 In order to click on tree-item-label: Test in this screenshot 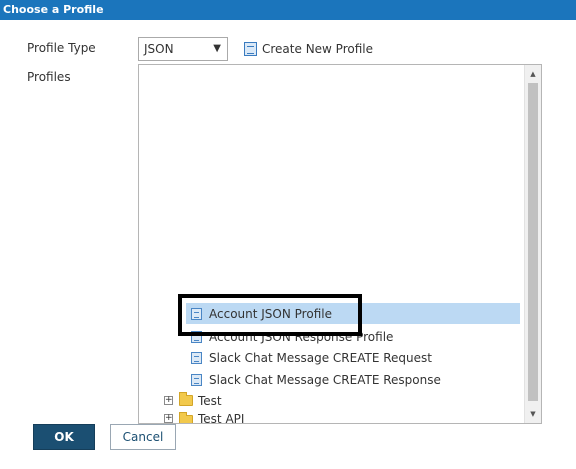, I will do `click(210, 400)`.